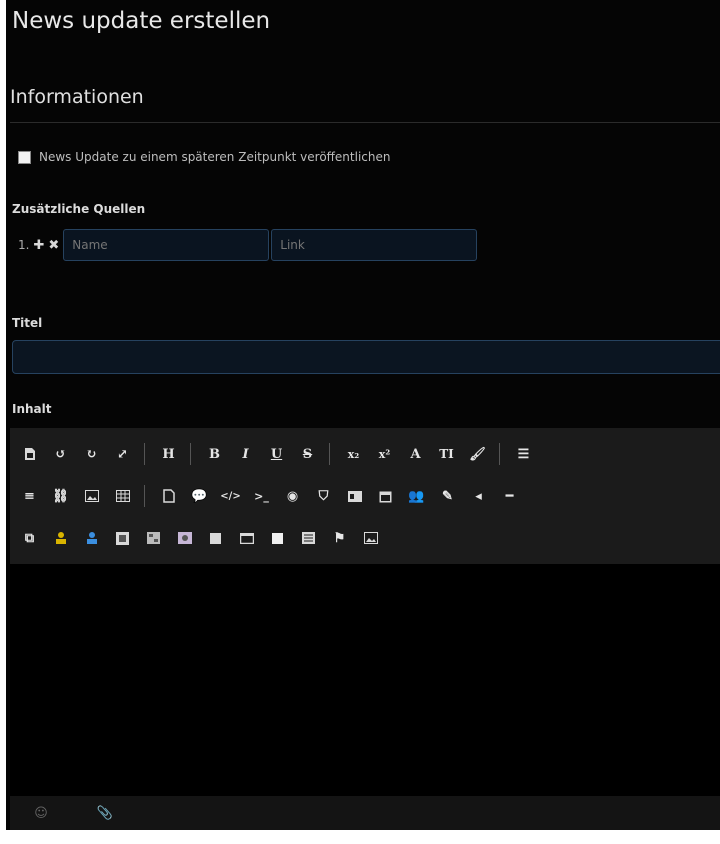  What do you see at coordinates (354, 496) in the screenshot?
I see `id-card-icon` at bounding box center [354, 496].